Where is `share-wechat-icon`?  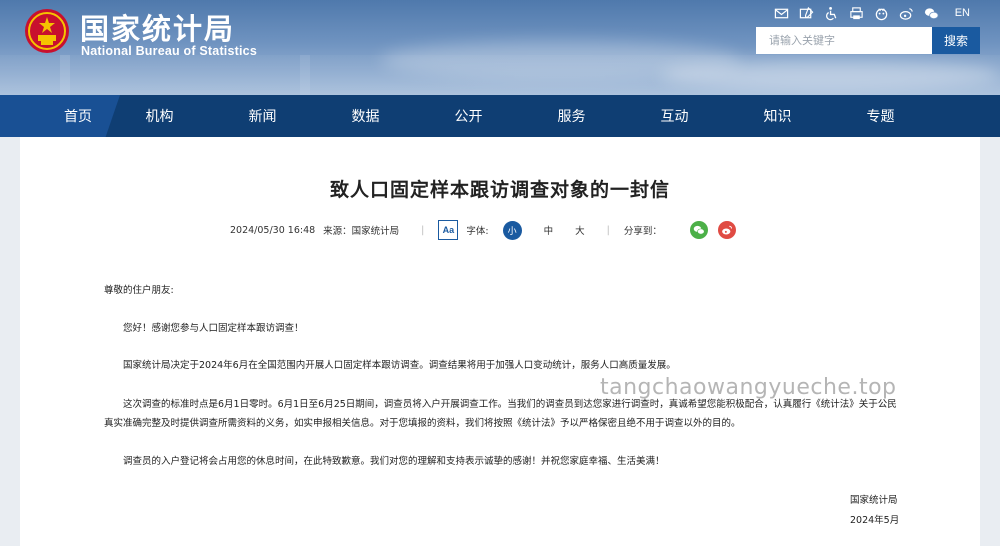
share-wechat-icon is located at coordinates (698, 230).